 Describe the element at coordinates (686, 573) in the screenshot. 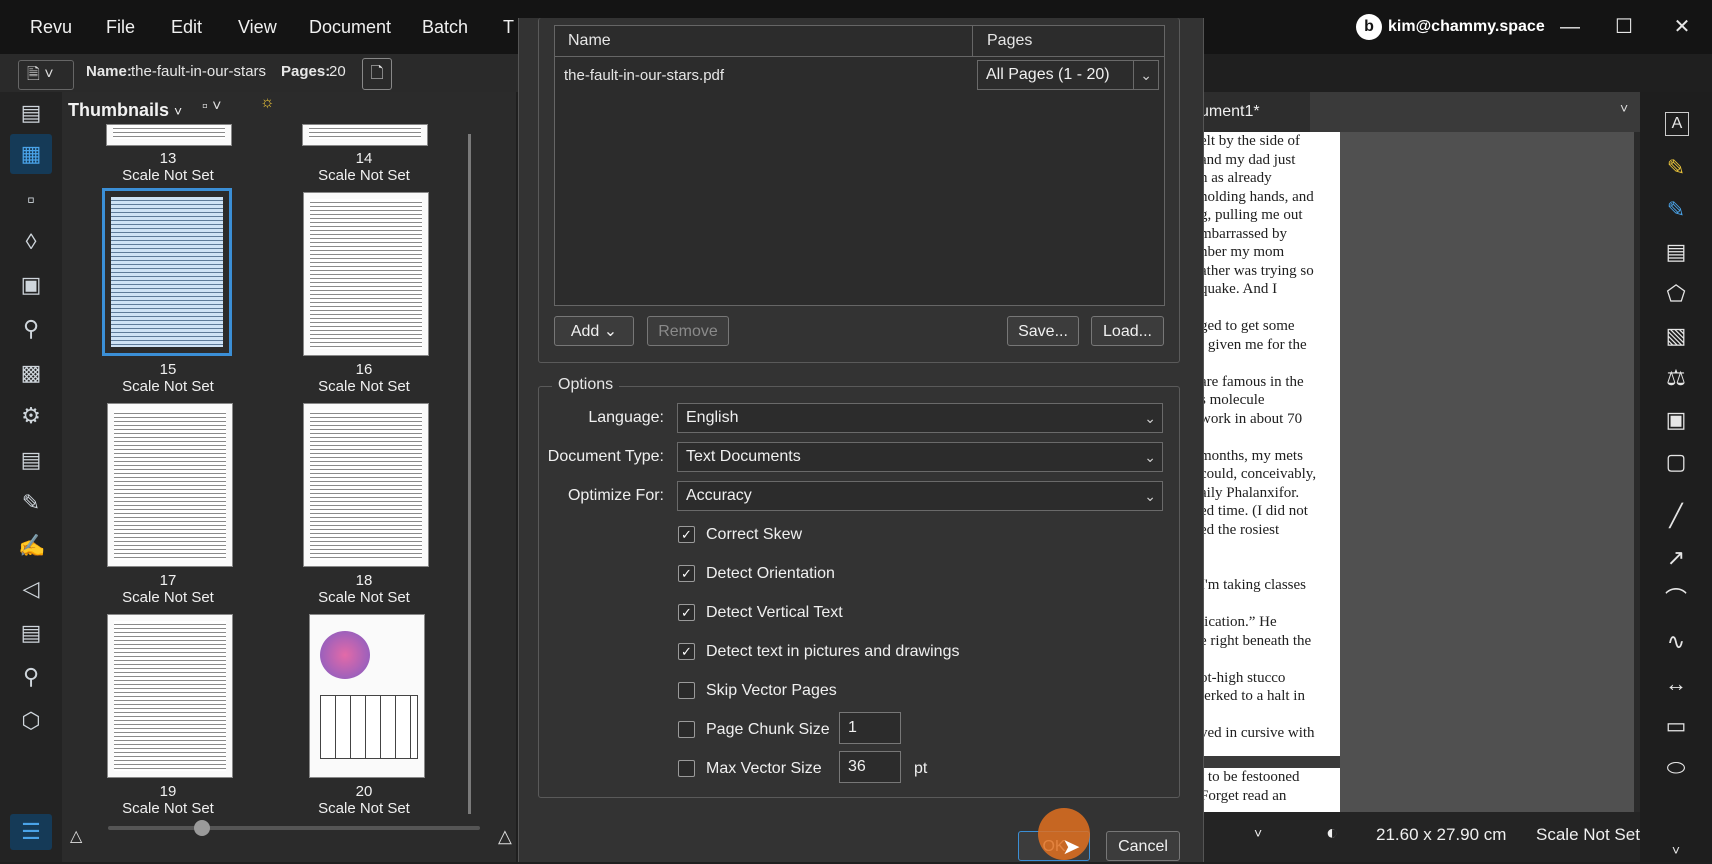

I see `detect-orientation-checkbox: ✓` at that location.